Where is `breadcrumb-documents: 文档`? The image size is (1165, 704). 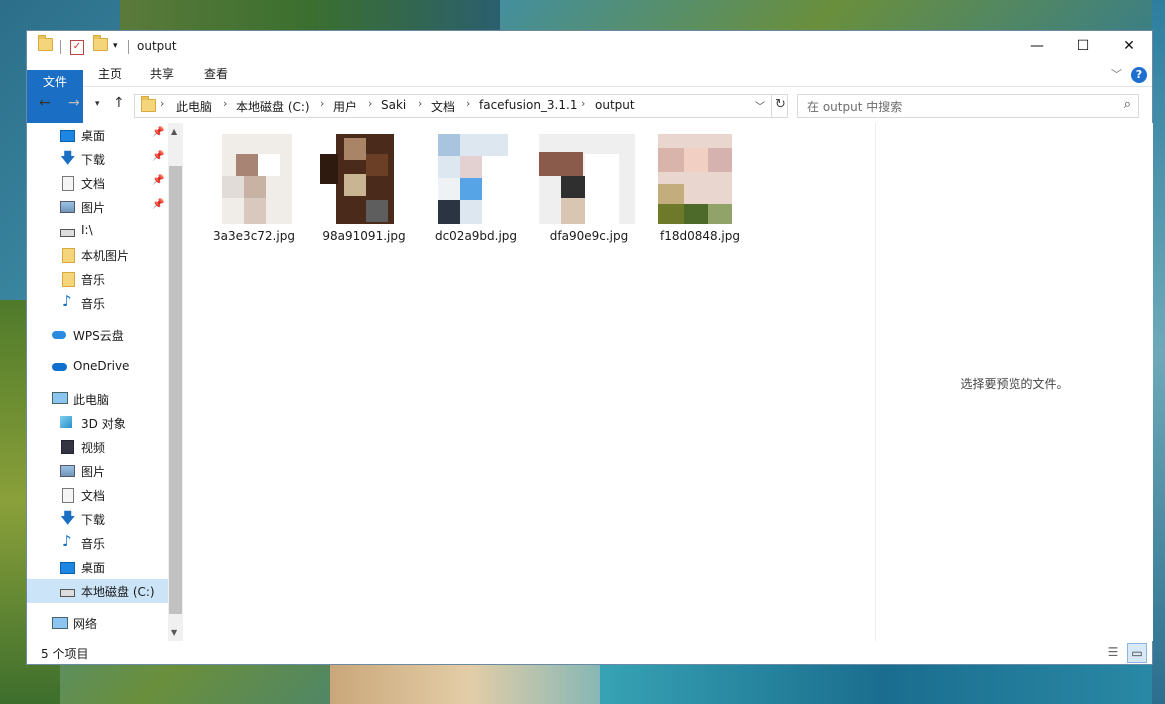
breadcrumb-documents: 文档 is located at coordinates (443, 106).